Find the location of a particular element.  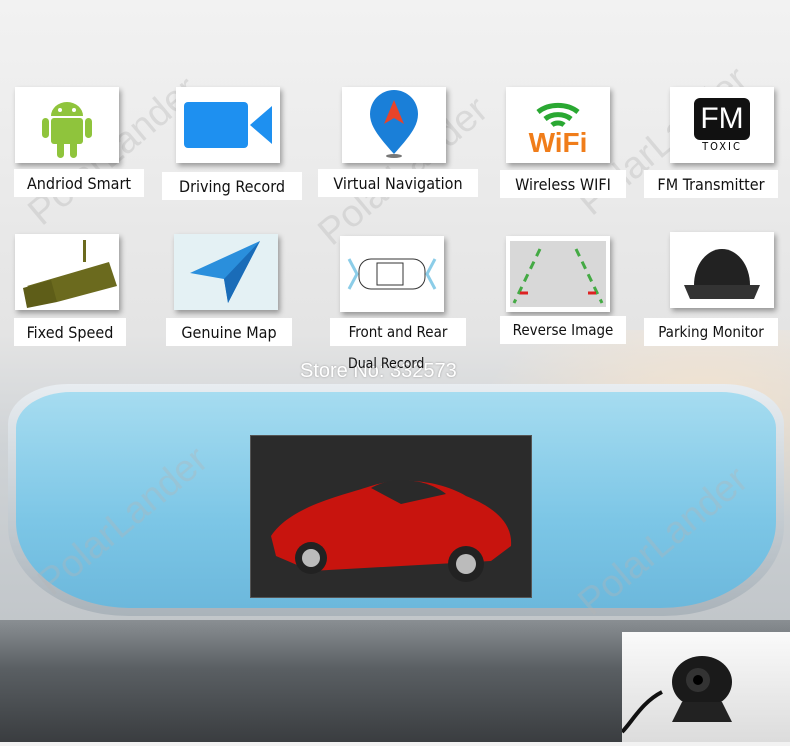

tile-front-rear is located at coordinates (392, 274).